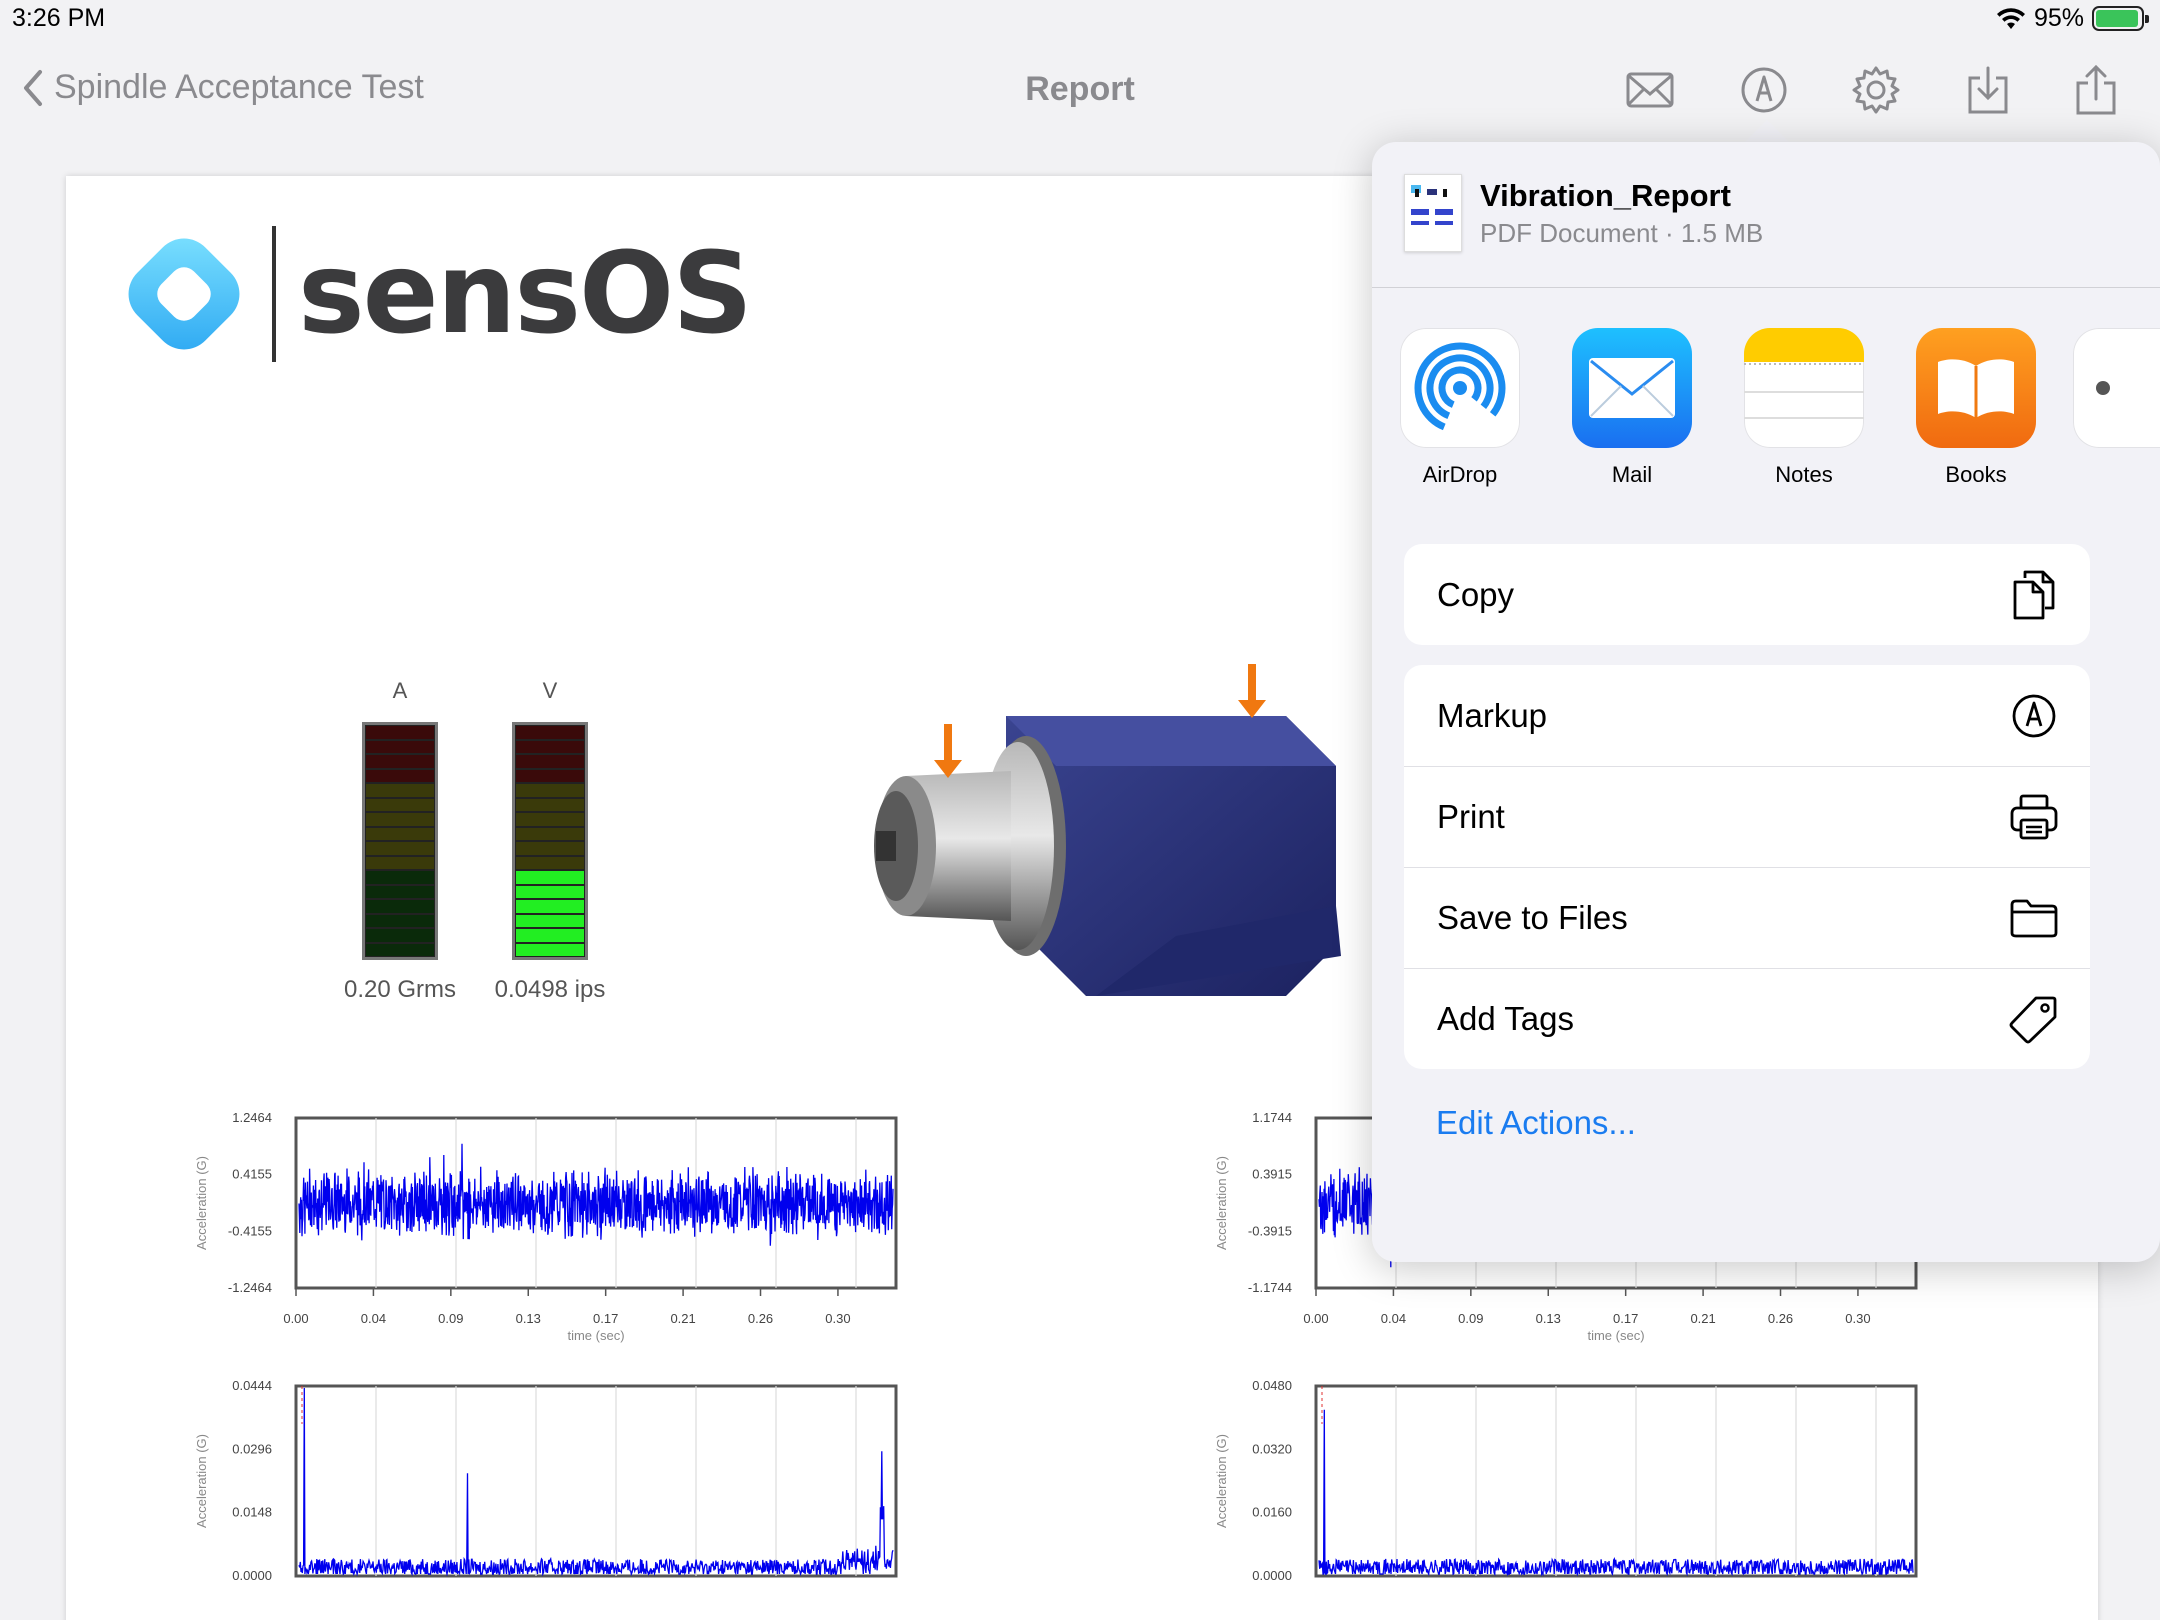 This screenshot has width=2160, height=1620. Describe the element at coordinates (1476, 594) in the screenshot. I see `action-label: Copy` at that location.